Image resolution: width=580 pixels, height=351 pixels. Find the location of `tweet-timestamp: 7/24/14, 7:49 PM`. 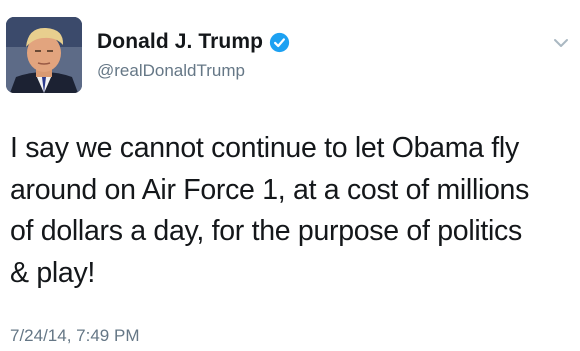

tweet-timestamp: 7/24/14, 7:49 PM is located at coordinates (74, 336).